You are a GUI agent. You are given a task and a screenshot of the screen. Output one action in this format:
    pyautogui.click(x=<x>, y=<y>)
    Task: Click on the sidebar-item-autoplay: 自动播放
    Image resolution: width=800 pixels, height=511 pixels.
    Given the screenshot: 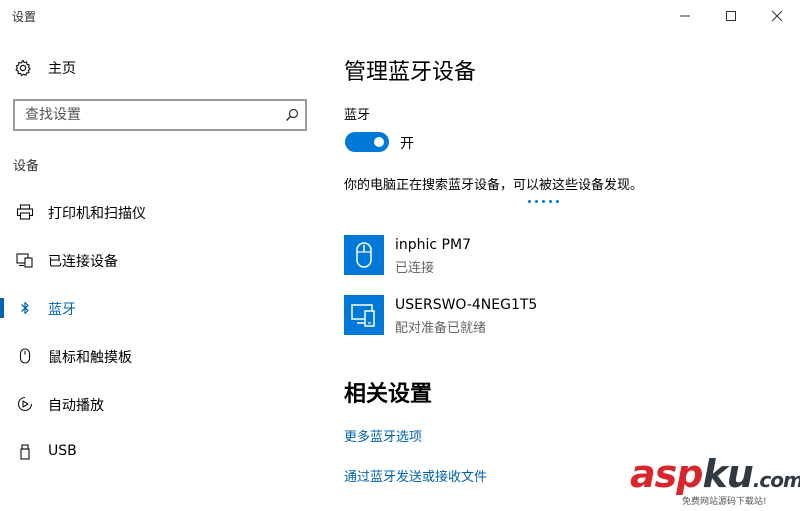 What is the action you would take?
    pyautogui.click(x=165, y=404)
    